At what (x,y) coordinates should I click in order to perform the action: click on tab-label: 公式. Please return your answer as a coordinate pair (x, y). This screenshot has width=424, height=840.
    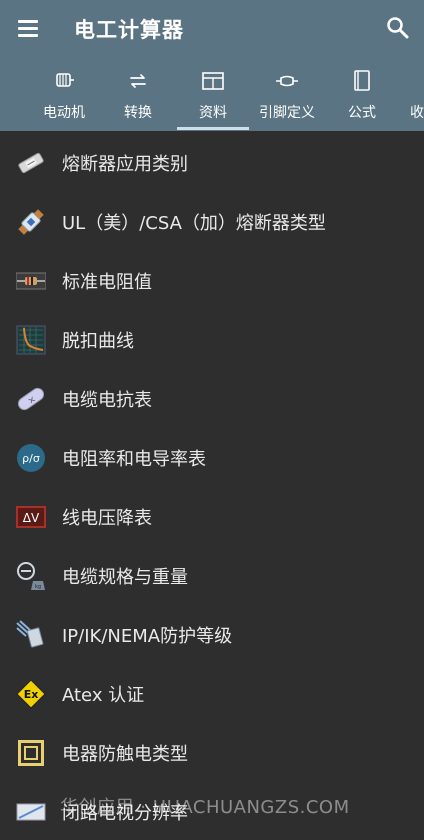
    Looking at the image, I should click on (362, 113).